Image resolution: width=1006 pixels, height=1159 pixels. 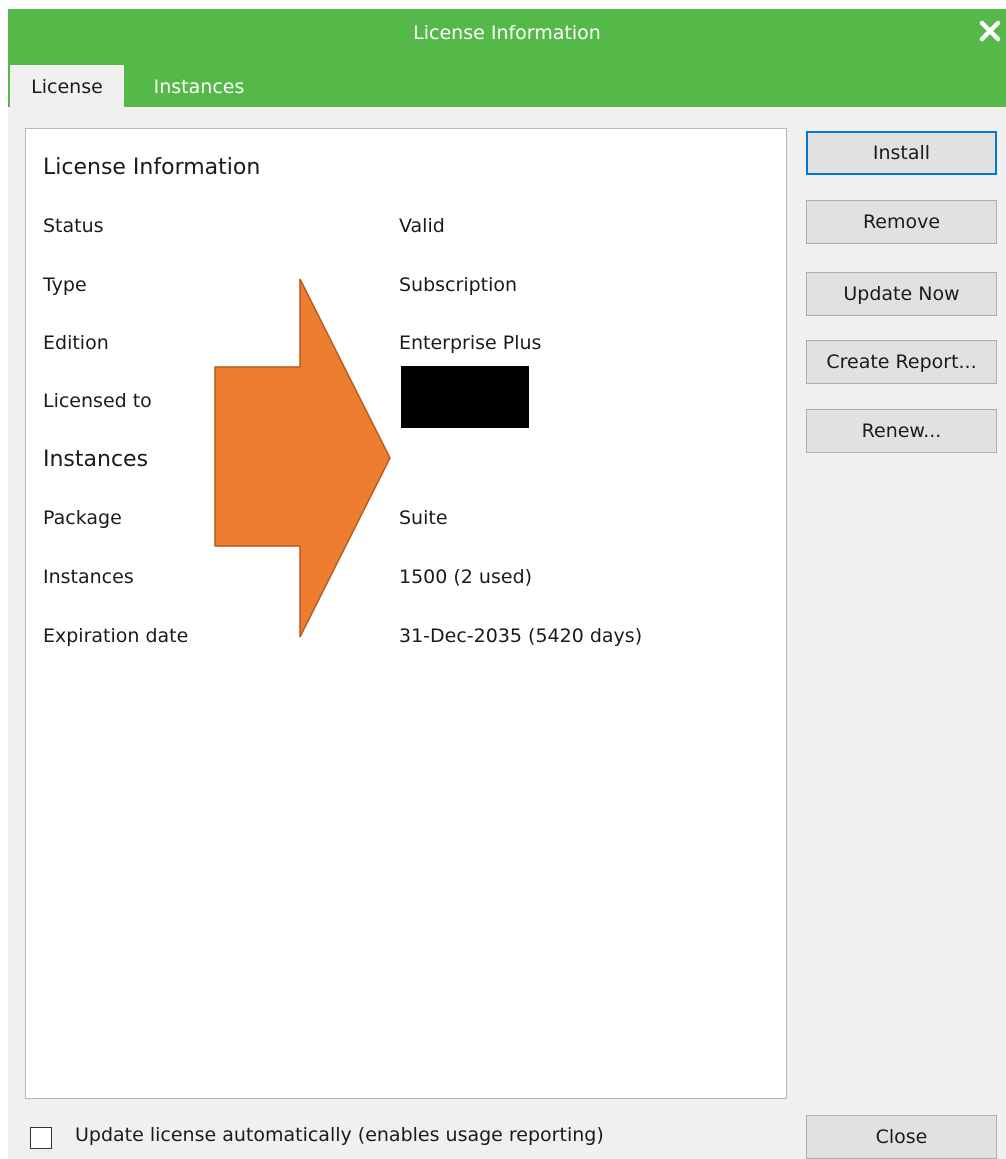 I want to click on dialog-title: License Information, so click(x=507, y=33).